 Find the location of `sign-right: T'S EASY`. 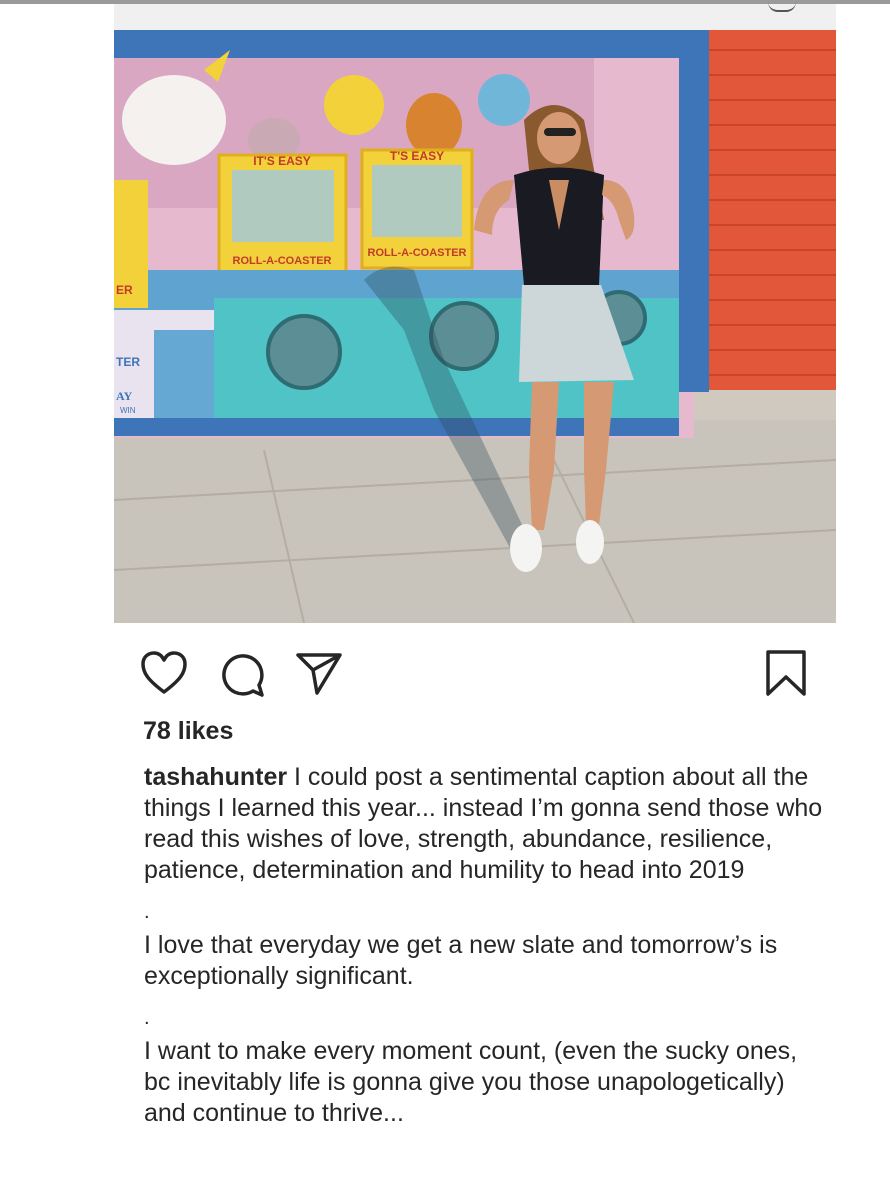

sign-right: T'S EASY is located at coordinates (417, 156).